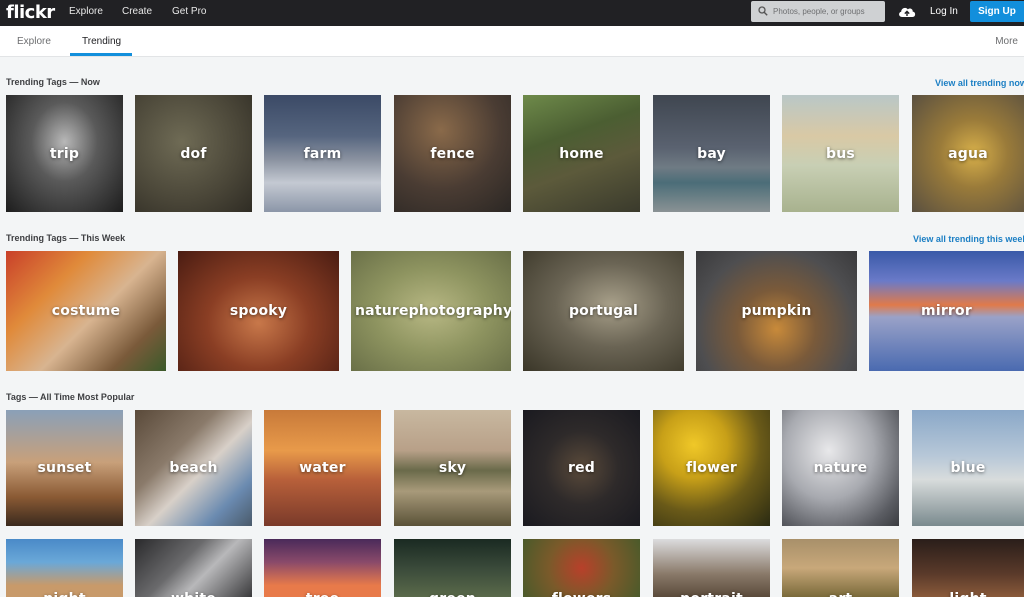 The height and width of the screenshot is (597, 1024). I want to click on tag-tile-farm: farm, so click(322, 153).